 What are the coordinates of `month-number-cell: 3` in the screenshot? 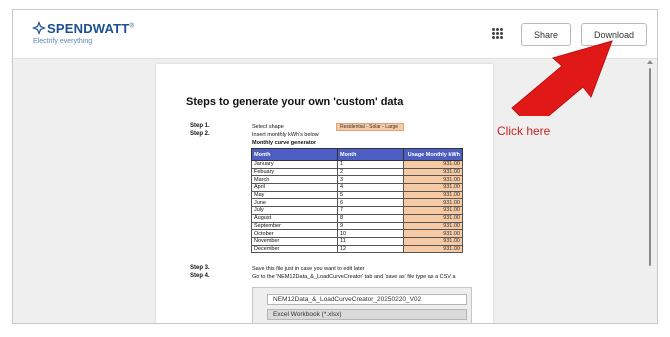 It's located at (370, 180).